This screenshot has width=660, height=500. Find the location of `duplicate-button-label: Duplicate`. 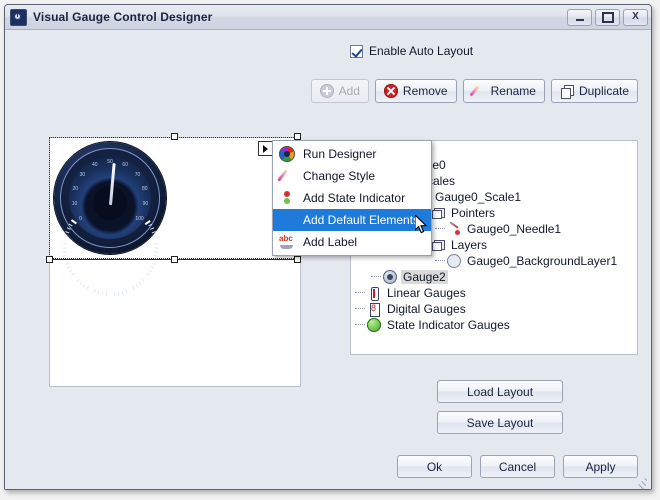

duplicate-button-label: Duplicate is located at coordinates (603, 91).